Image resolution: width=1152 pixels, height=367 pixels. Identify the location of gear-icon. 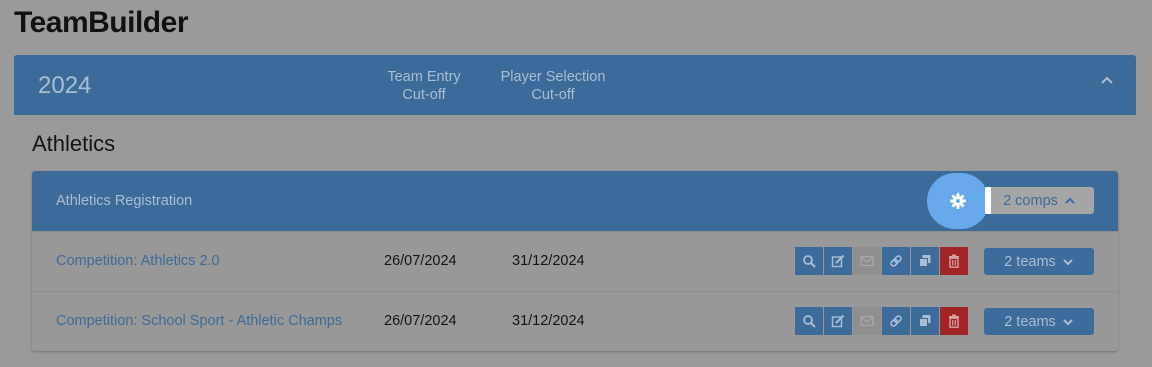
(958, 201).